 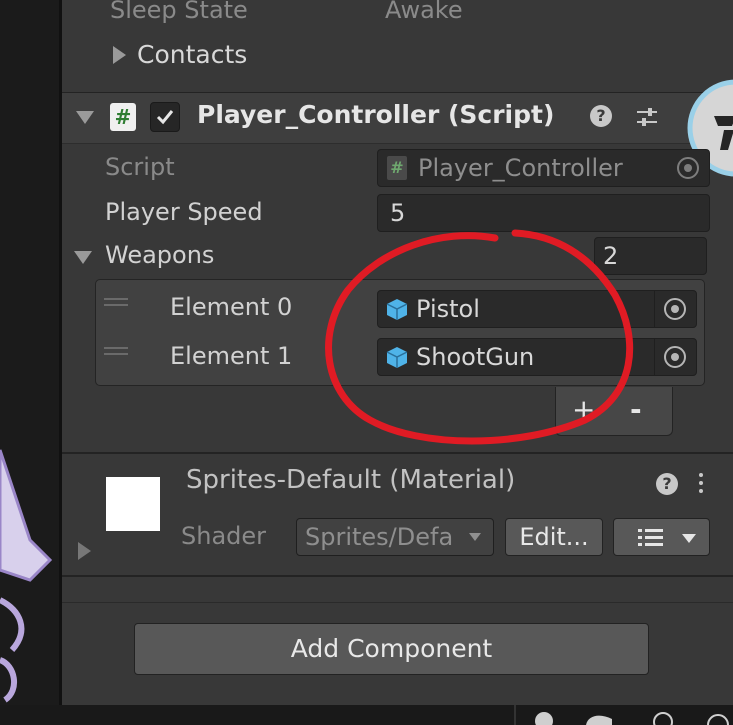 What do you see at coordinates (85, 117) in the screenshot?
I see `component-collapse-arrow-icon` at bounding box center [85, 117].